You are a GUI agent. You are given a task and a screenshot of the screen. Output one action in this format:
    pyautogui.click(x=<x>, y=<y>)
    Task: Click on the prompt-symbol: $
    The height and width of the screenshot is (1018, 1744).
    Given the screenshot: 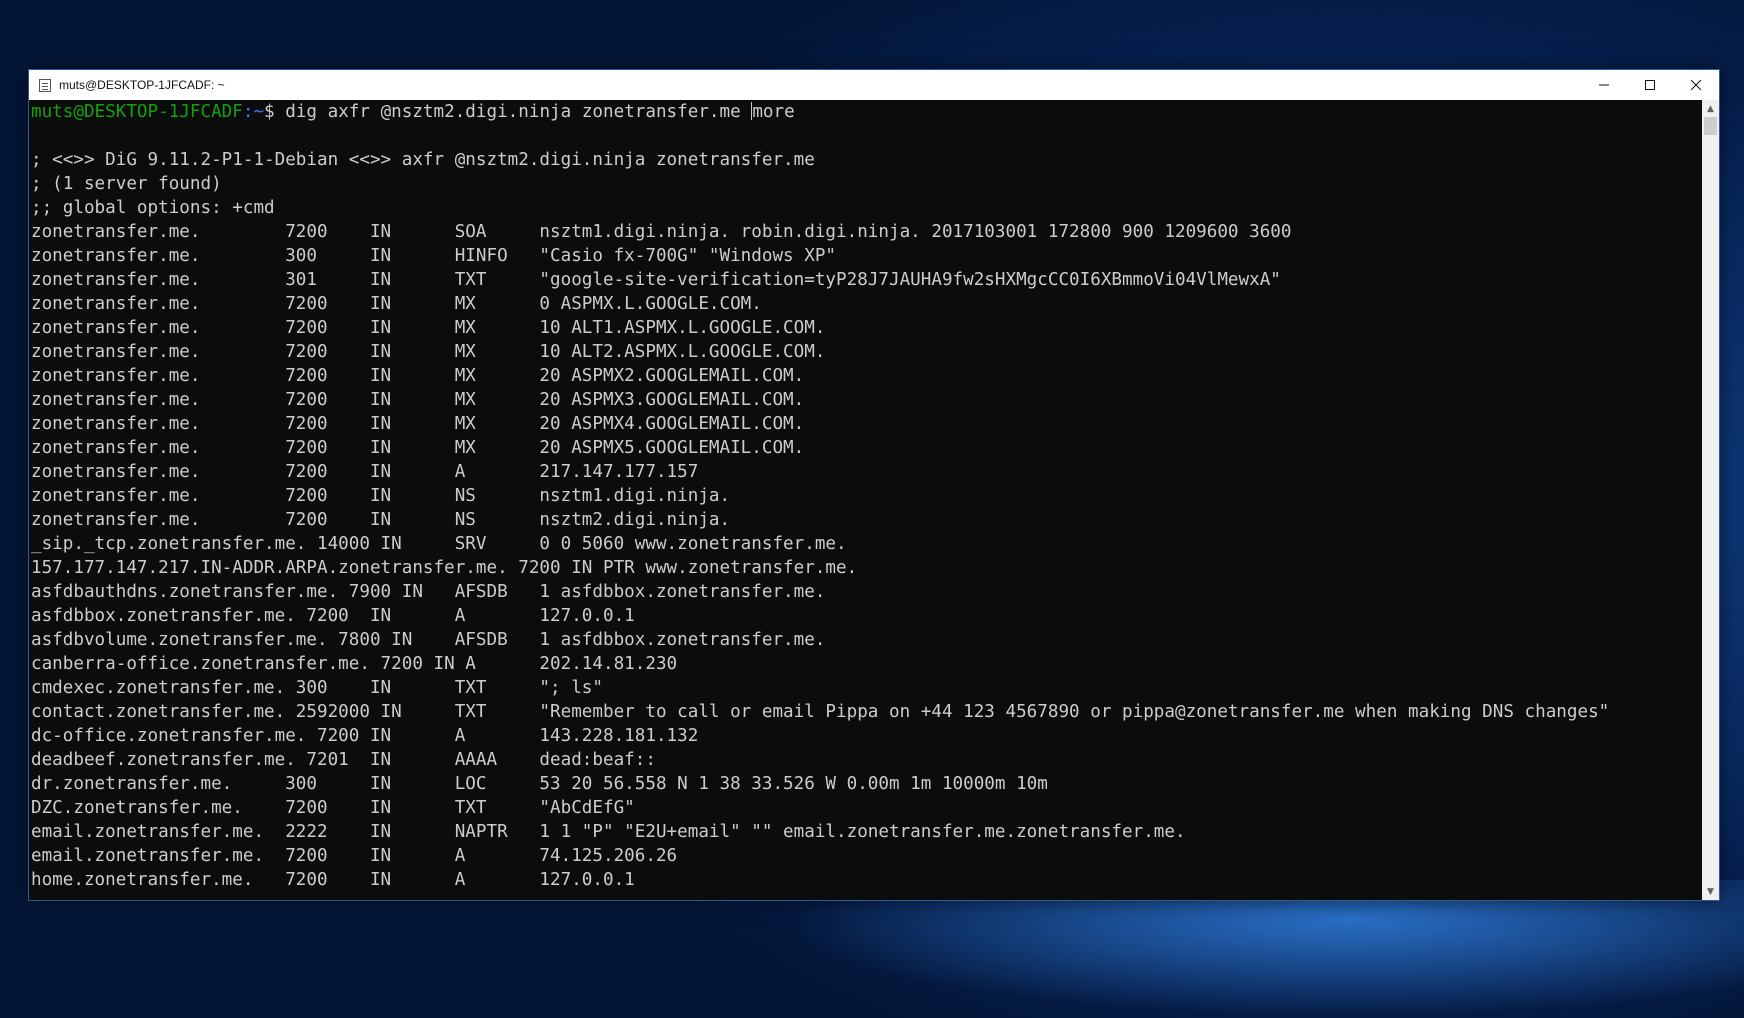 What is the action you would take?
    pyautogui.click(x=275, y=112)
    